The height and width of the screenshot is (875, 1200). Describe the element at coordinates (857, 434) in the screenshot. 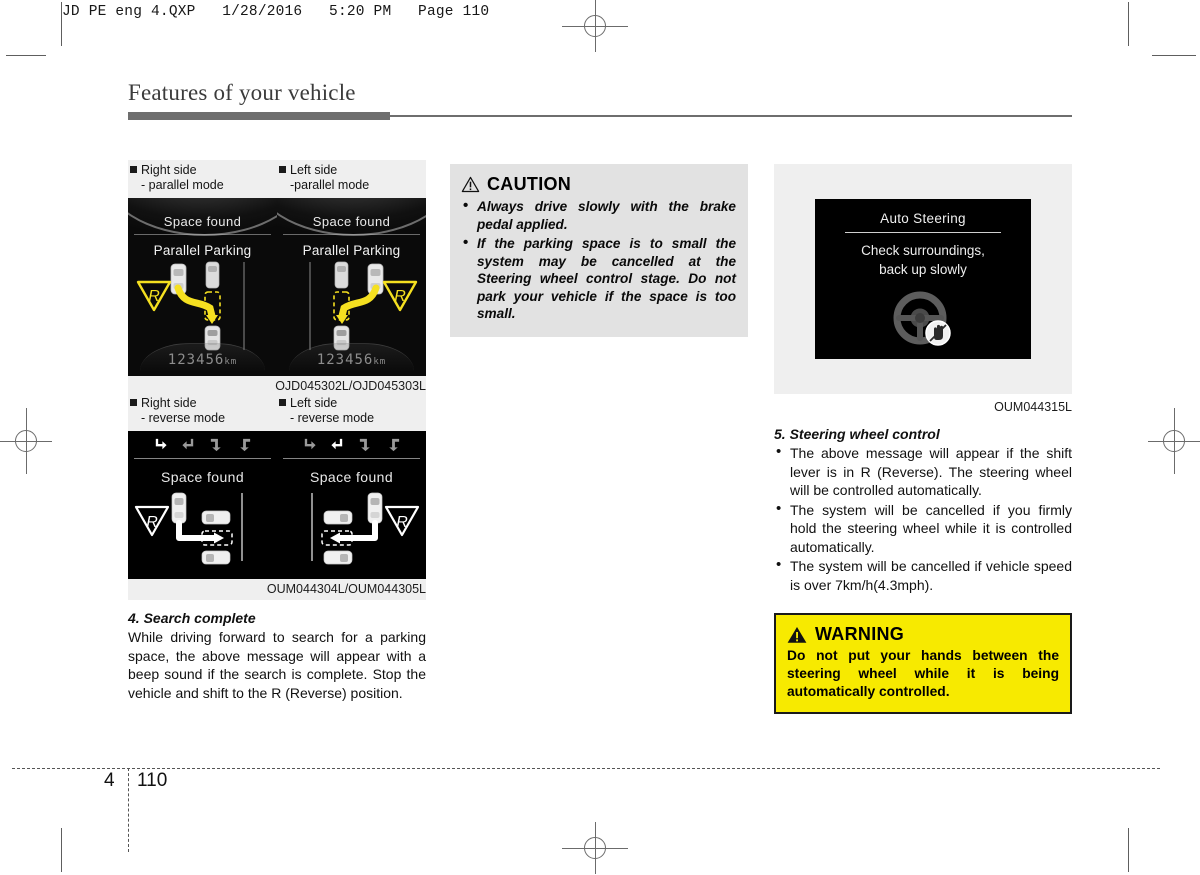

I see `section-5-heading: 5. Steering wheel control` at that location.